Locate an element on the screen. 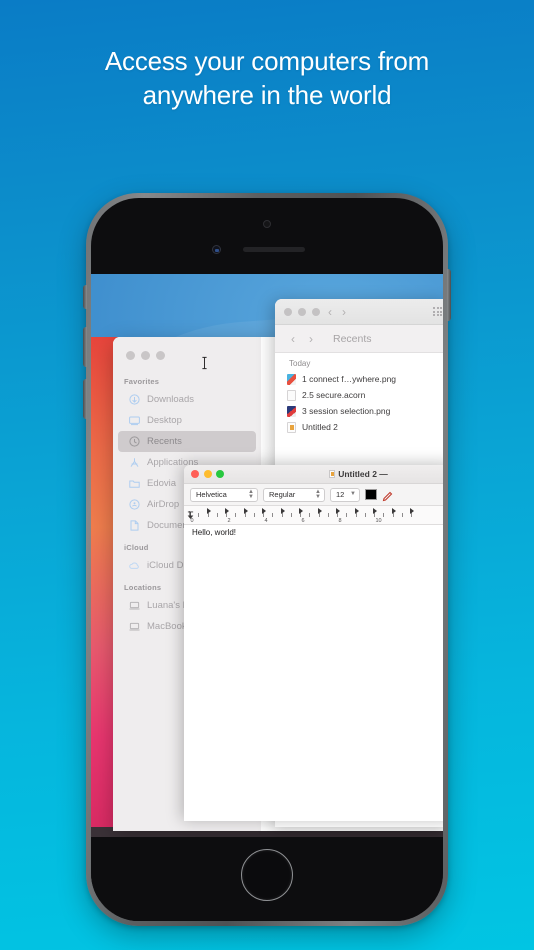  volume-down-button is located at coordinates (85, 399).